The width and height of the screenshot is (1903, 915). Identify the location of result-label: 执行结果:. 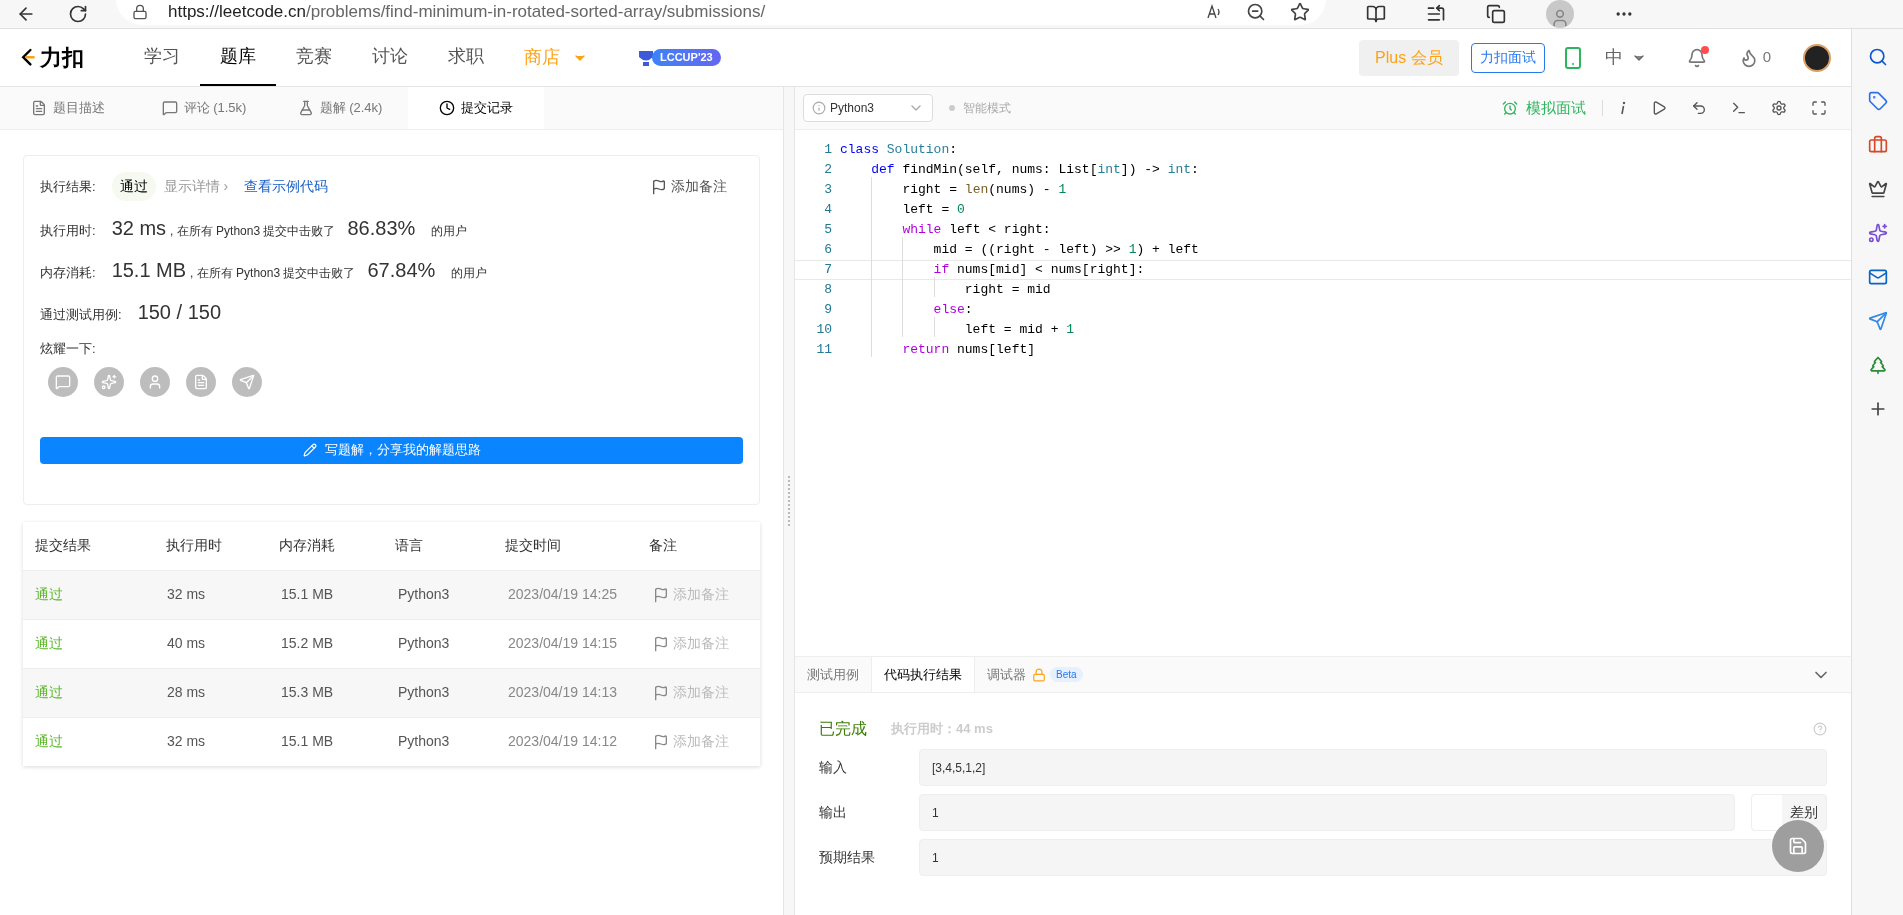
(68, 186).